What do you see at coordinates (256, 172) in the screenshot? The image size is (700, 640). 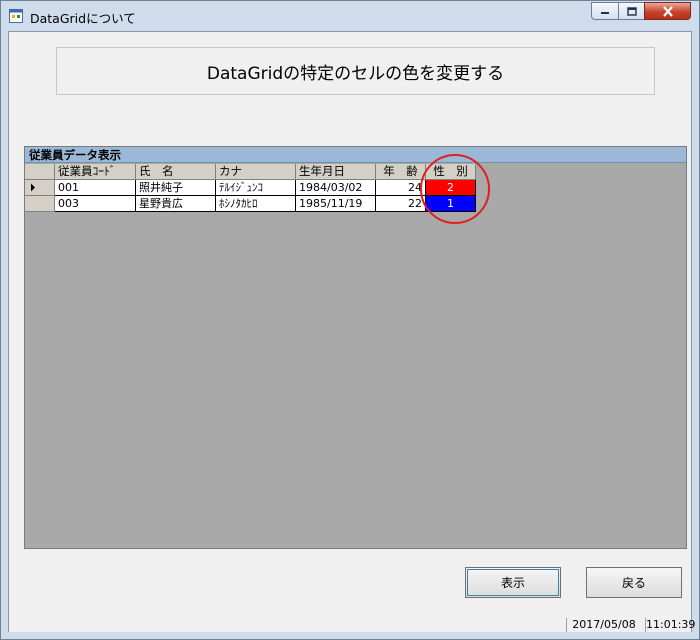 I see `column-header-kana: カナ` at bounding box center [256, 172].